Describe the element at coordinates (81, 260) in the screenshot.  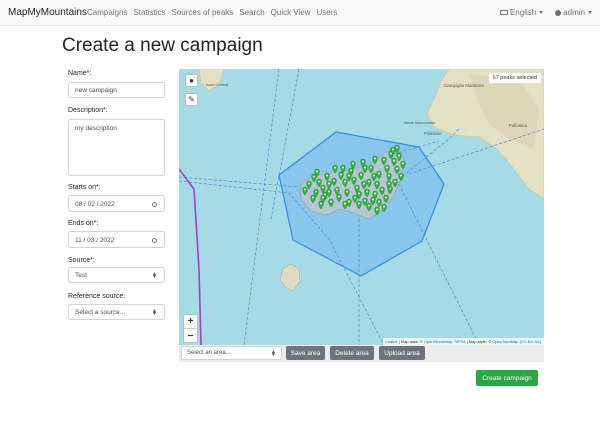
I see `source-label: Source*:` at that location.